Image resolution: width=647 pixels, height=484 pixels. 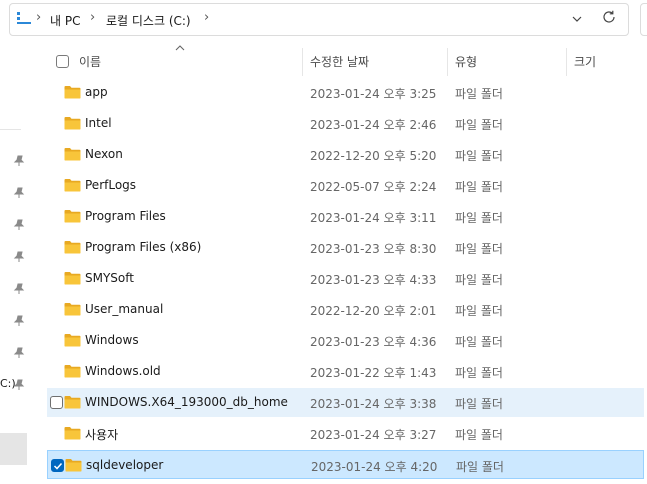 What do you see at coordinates (62, 61) in the screenshot?
I see `select-all-checkbox` at bounding box center [62, 61].